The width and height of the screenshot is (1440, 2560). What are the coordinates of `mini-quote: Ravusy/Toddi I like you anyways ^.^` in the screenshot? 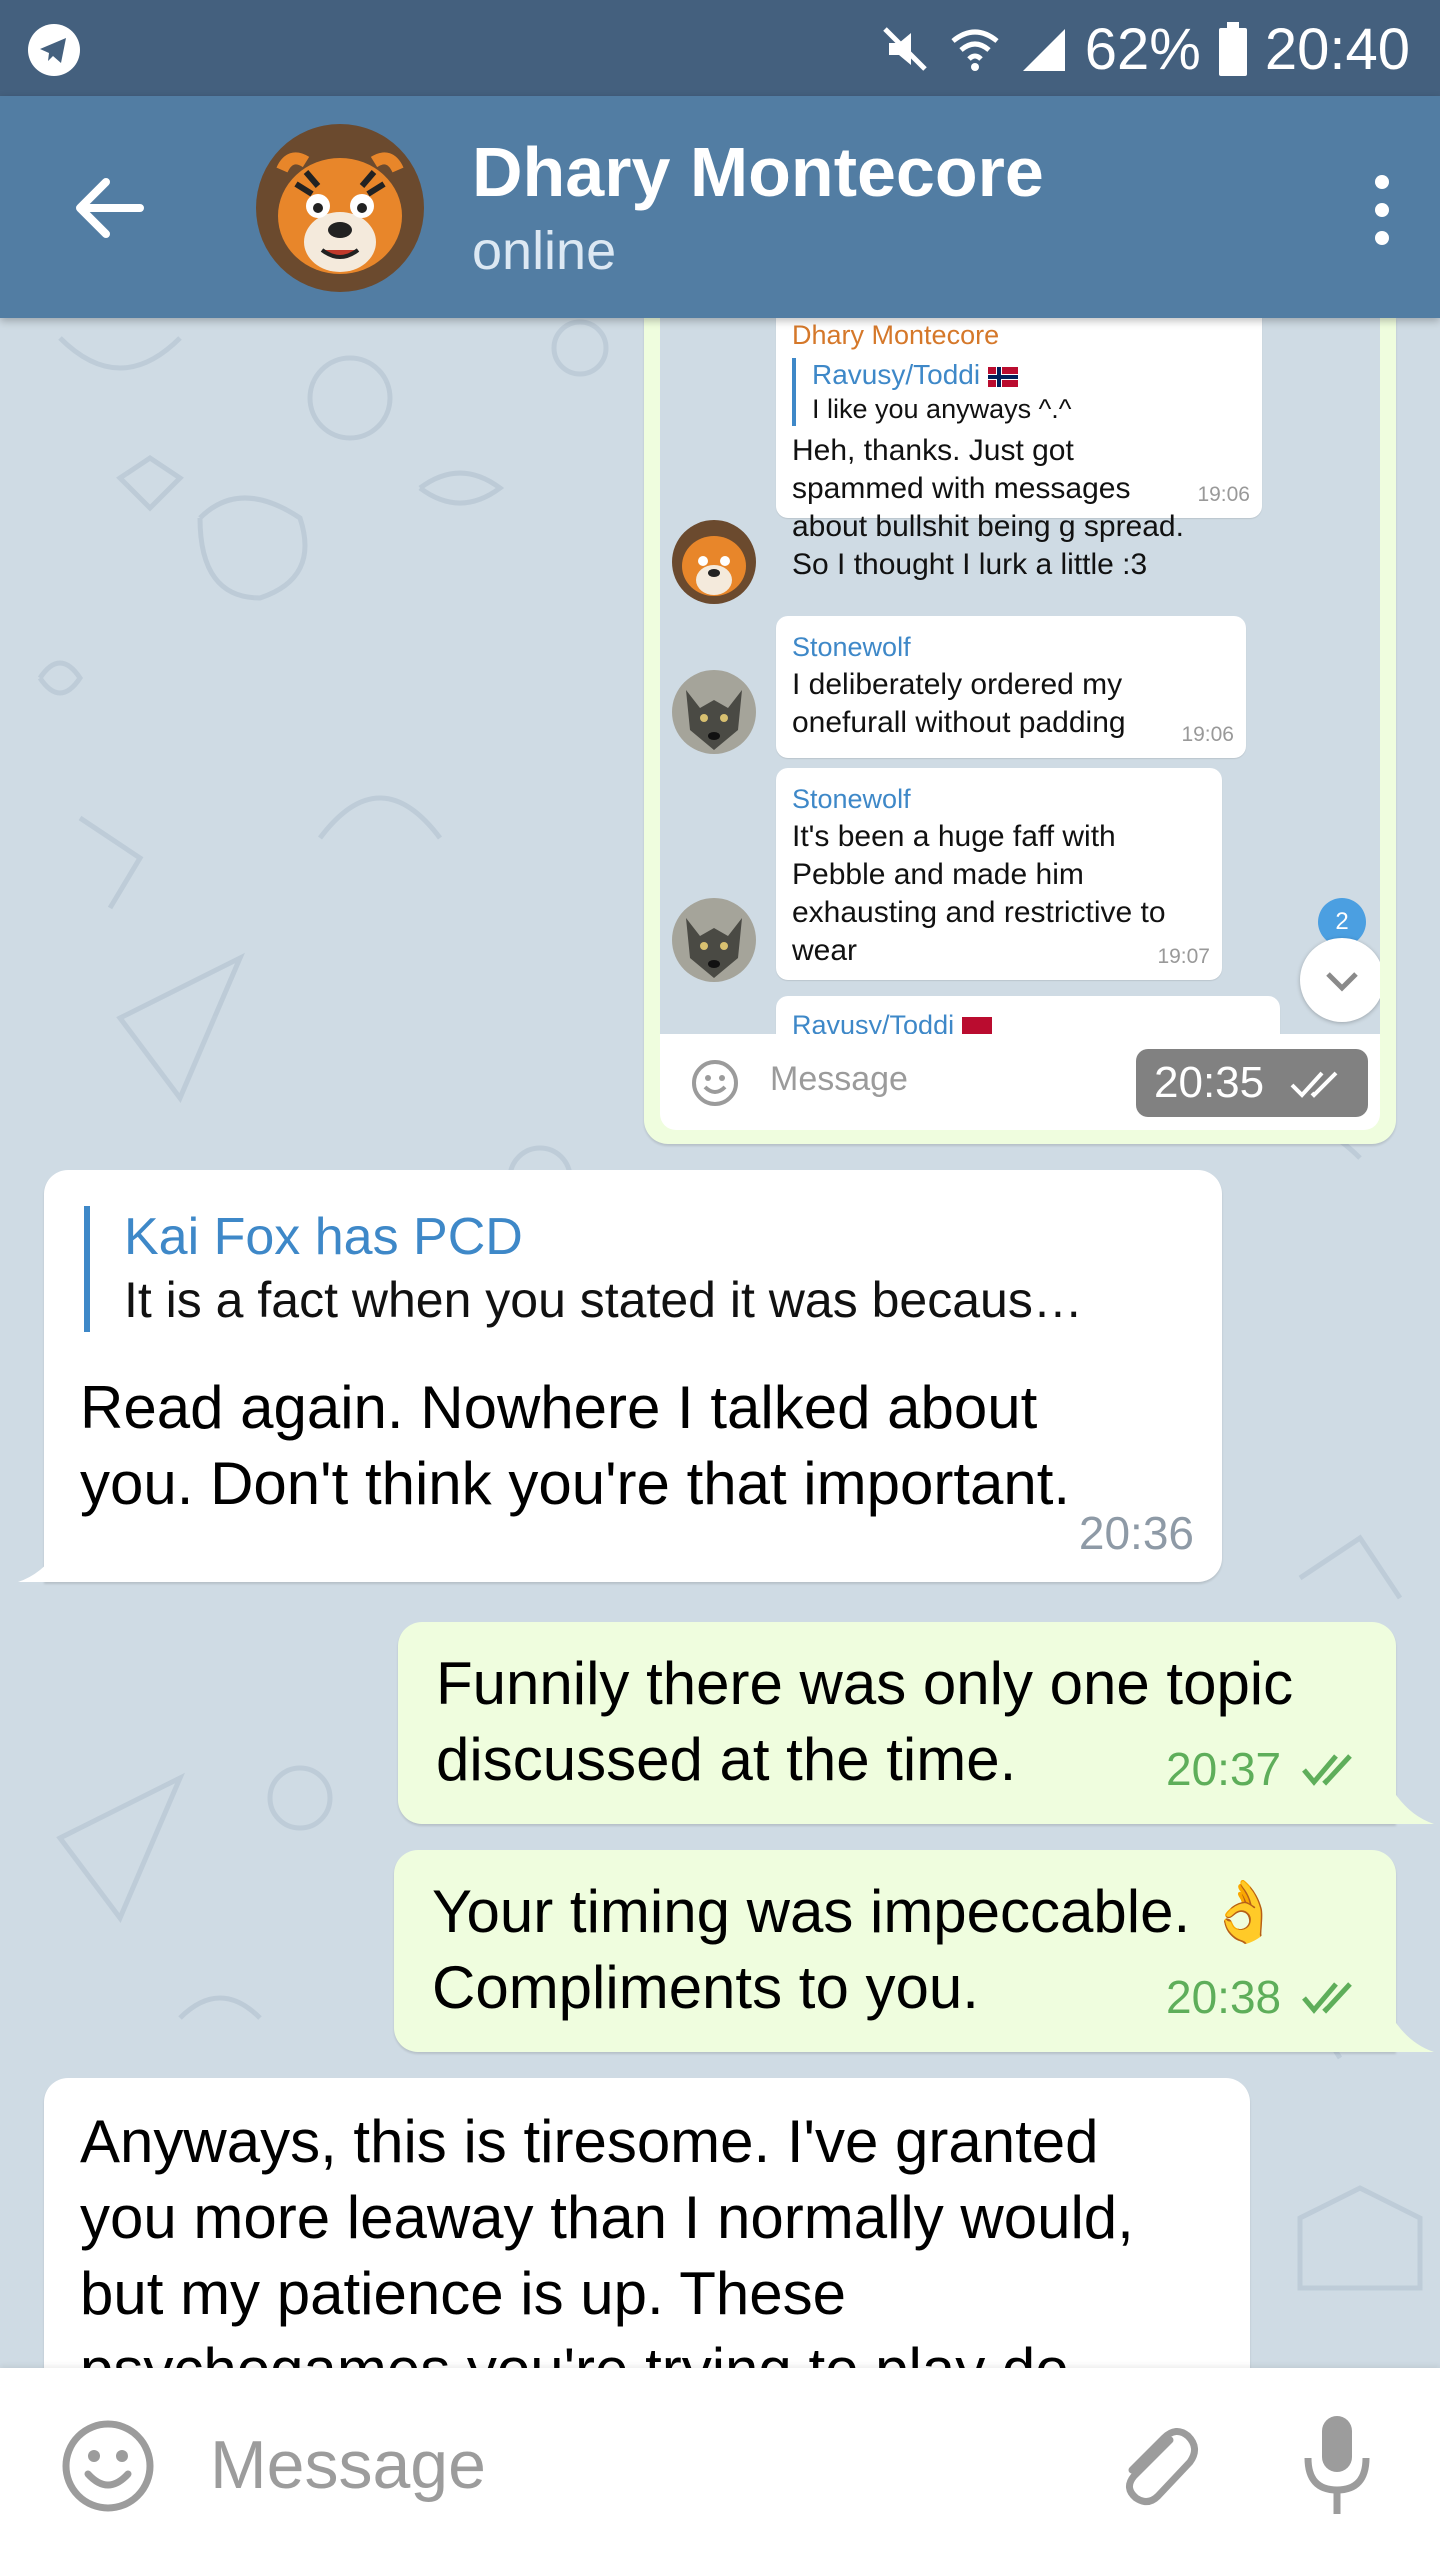 It's located at (1019, 392).